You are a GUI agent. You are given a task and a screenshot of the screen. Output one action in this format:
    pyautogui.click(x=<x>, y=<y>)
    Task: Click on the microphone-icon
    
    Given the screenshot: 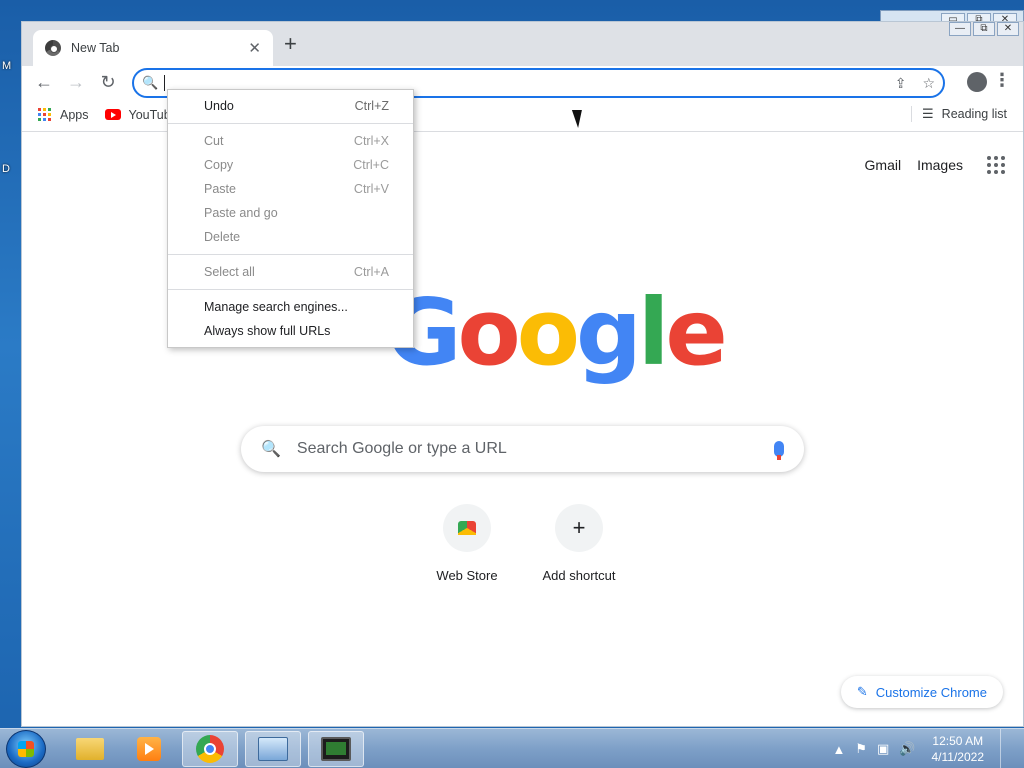 What is the action you would take?
    pyautogui.click(x=779, y=450)
    